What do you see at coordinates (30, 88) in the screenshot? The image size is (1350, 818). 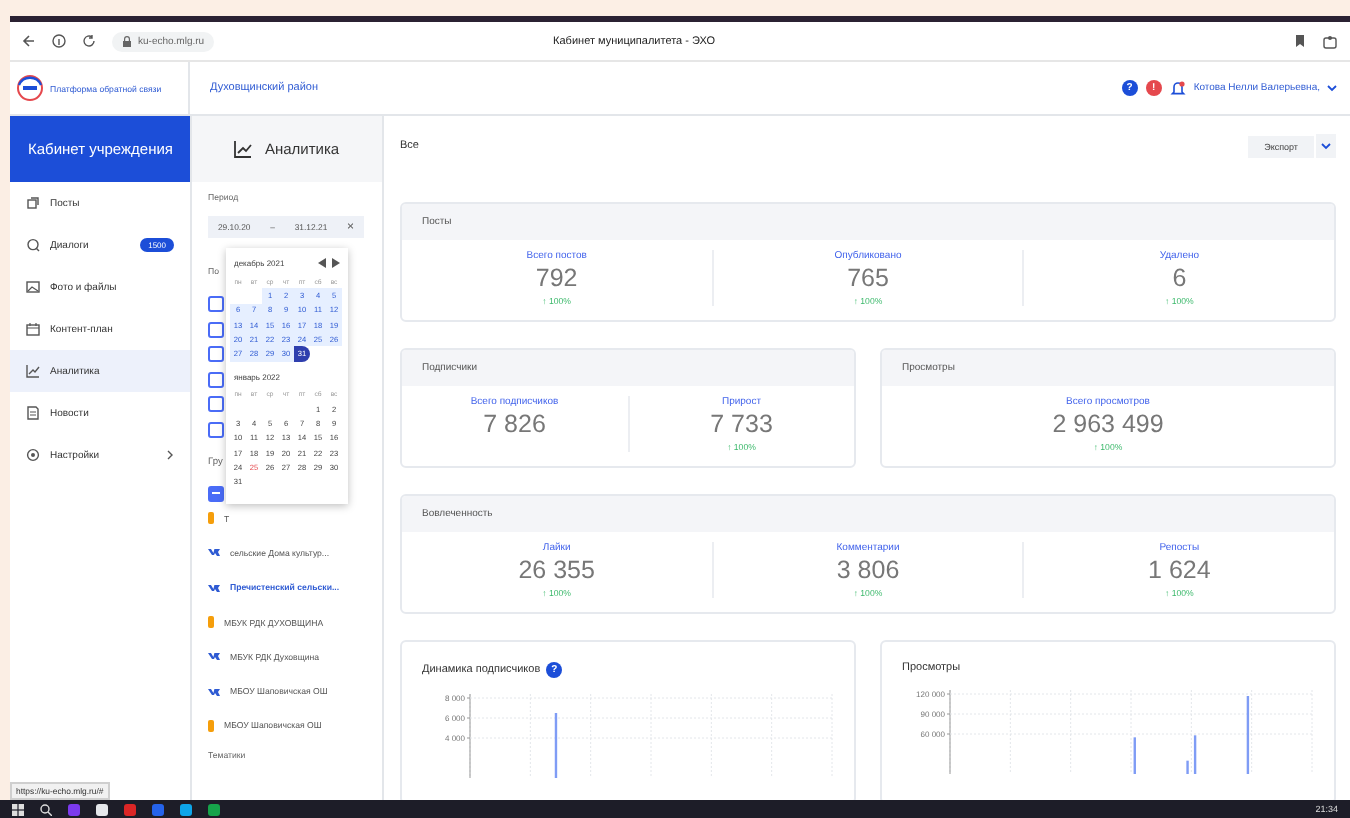 I see `logo-icon` at bounding box center [30, 88].